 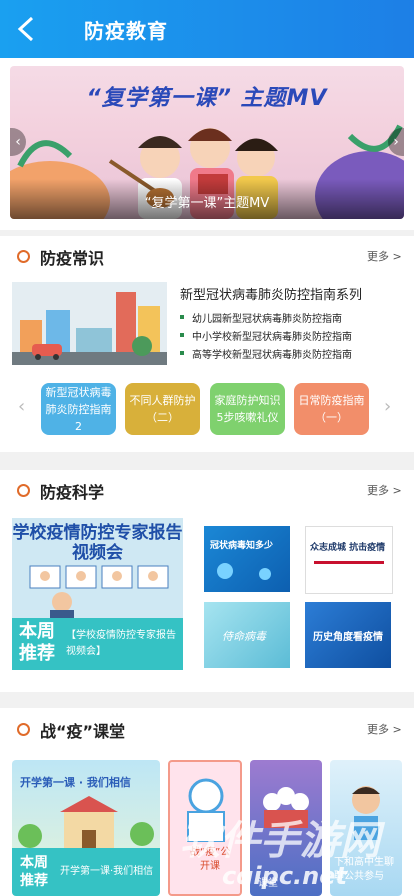 I want to click on science-thumb: 冠状病毒知多少, so click(x=247, y=559).